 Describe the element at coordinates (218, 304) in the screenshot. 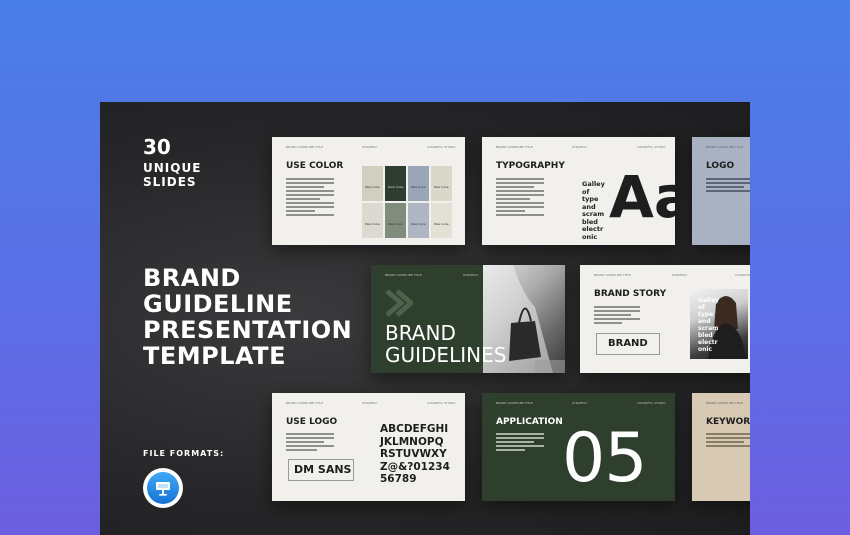

I see `headline-line: GUIDELINE` at that location.